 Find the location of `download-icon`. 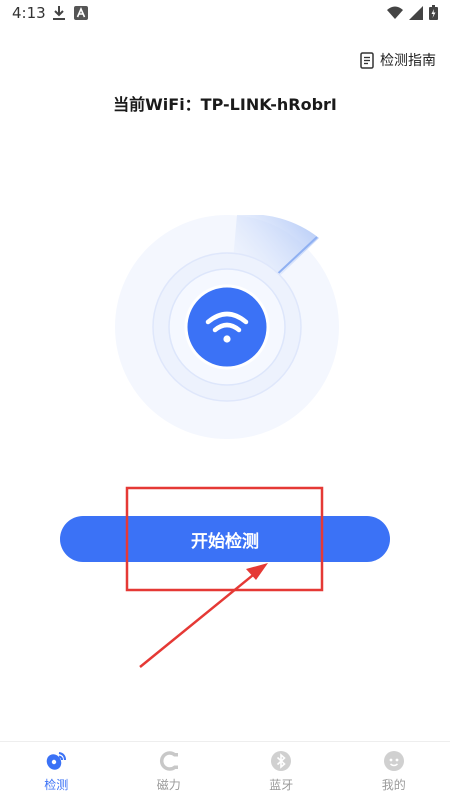

download-icon is located at coordinates (59, 13).